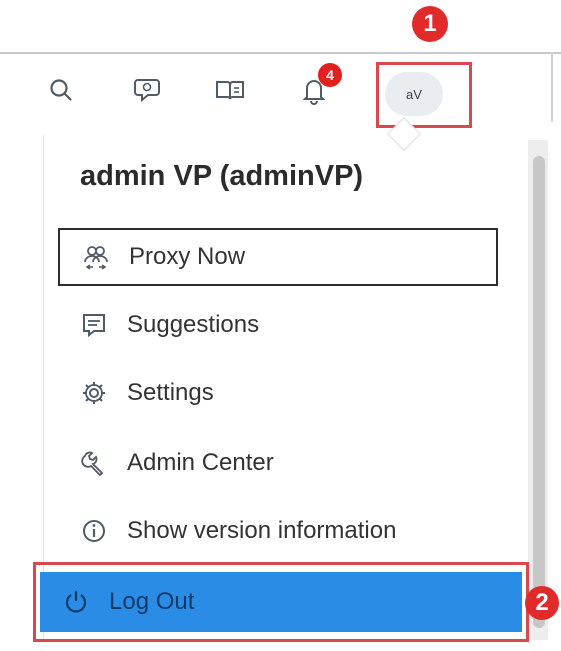 The width and height of the screenshot is (561, 651). I want to click on power-icon, so click(76, 602).